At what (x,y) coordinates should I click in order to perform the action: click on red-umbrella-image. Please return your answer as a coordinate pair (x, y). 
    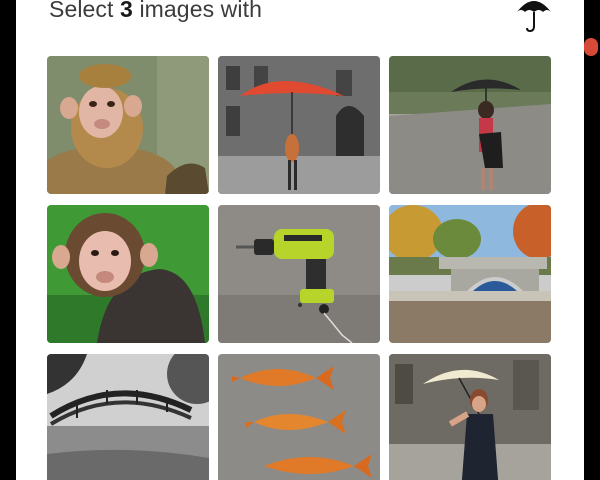
    Looking at the image, I should click on (299, 125).